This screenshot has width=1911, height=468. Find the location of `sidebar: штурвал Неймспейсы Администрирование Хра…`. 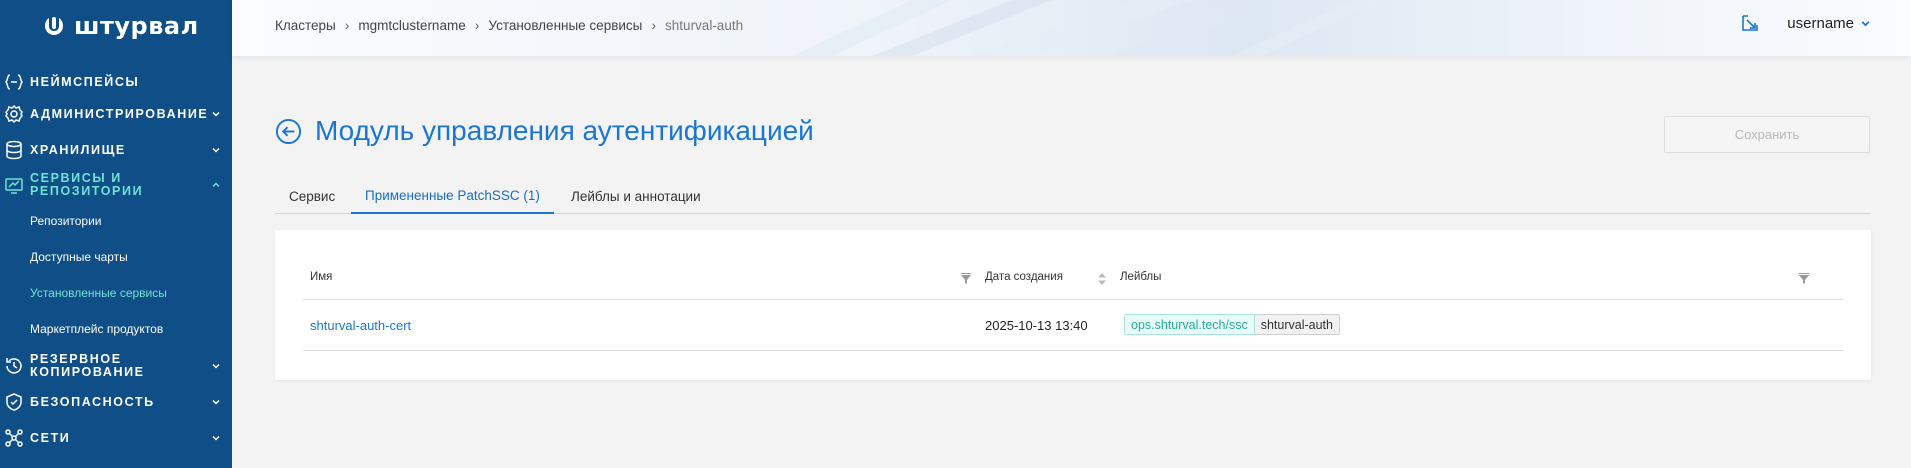

sidebar: штурвал Неймспейсы Администрирование Хра… is located at coordinates (116, 234).